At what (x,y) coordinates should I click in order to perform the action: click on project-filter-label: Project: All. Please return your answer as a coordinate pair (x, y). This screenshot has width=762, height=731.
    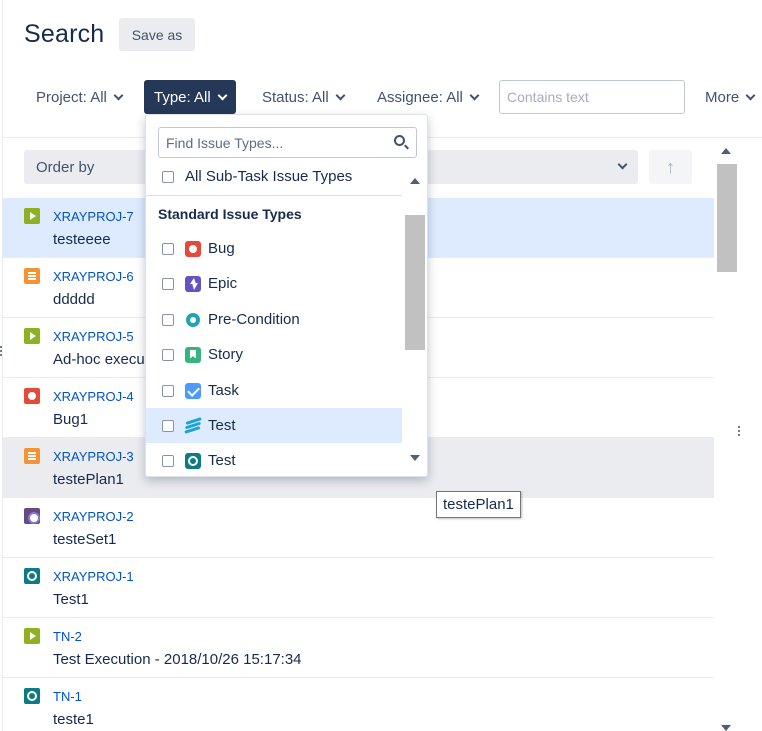
    Looking at the image, I should click on (71, 97).